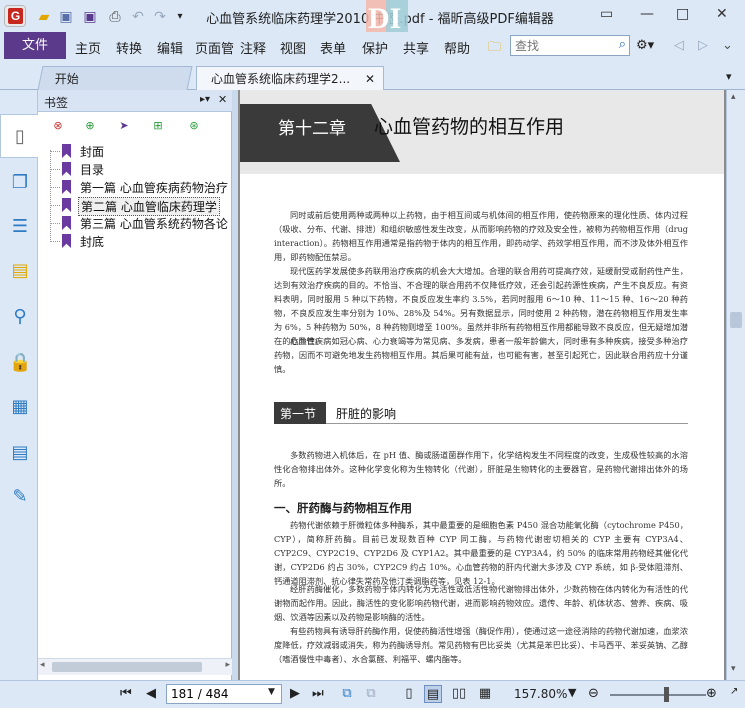  Describe the element at coordinates (253, 47) in the screenshot. I see `menu-comment: 注释` at that location.